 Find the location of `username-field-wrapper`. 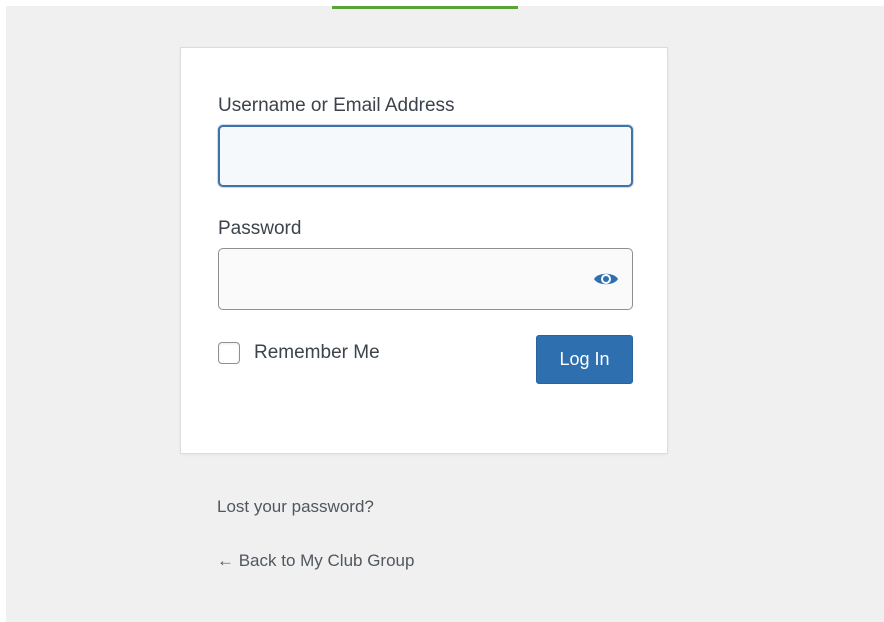

username-field-wrapper is located at coordinates (425, 156).